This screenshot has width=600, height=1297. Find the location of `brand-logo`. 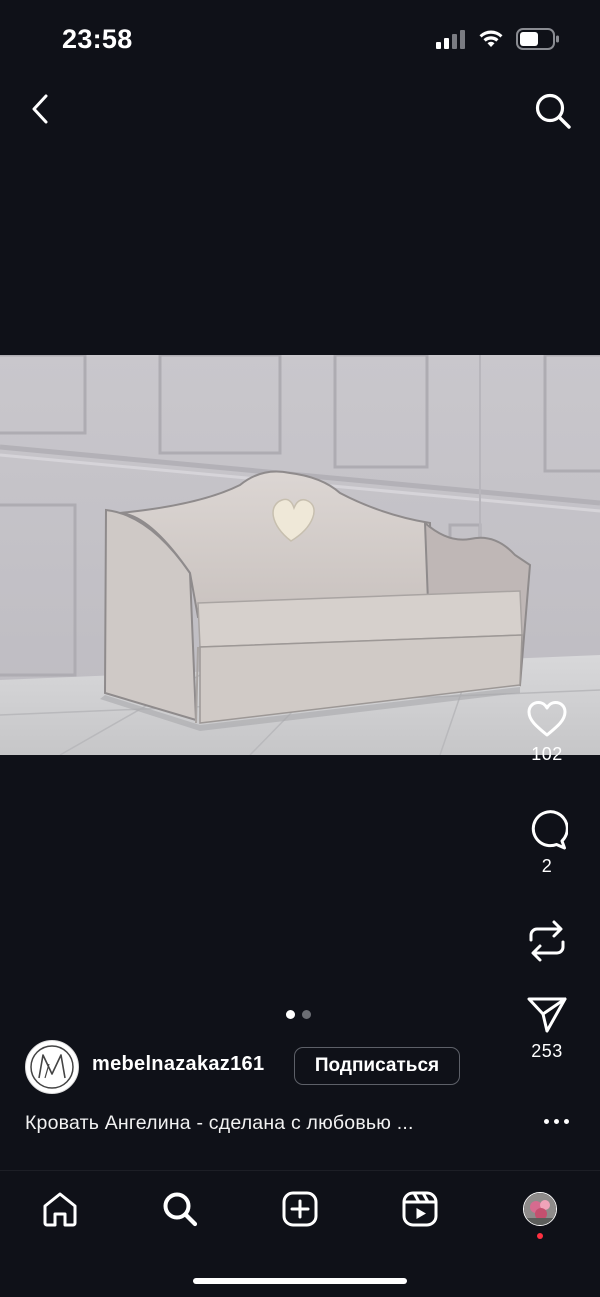

brand-logo is located at coordinates (52, 1067).